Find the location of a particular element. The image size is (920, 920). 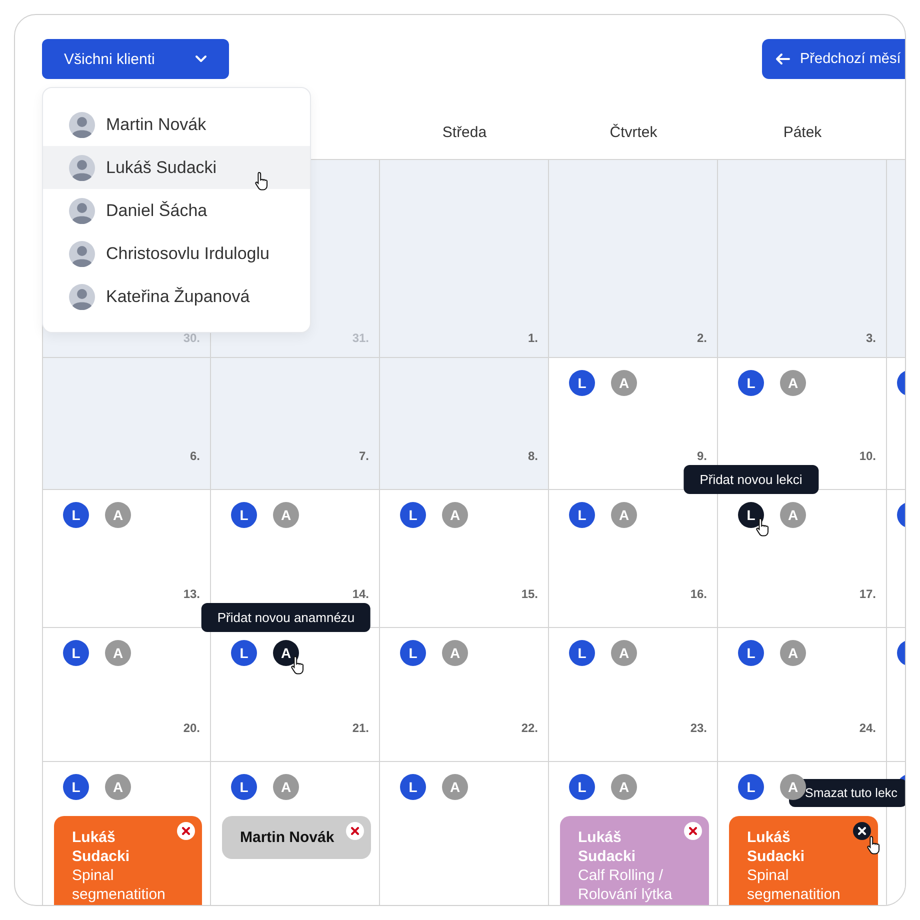

day-number: 23. is located at coordinates (698, 728).